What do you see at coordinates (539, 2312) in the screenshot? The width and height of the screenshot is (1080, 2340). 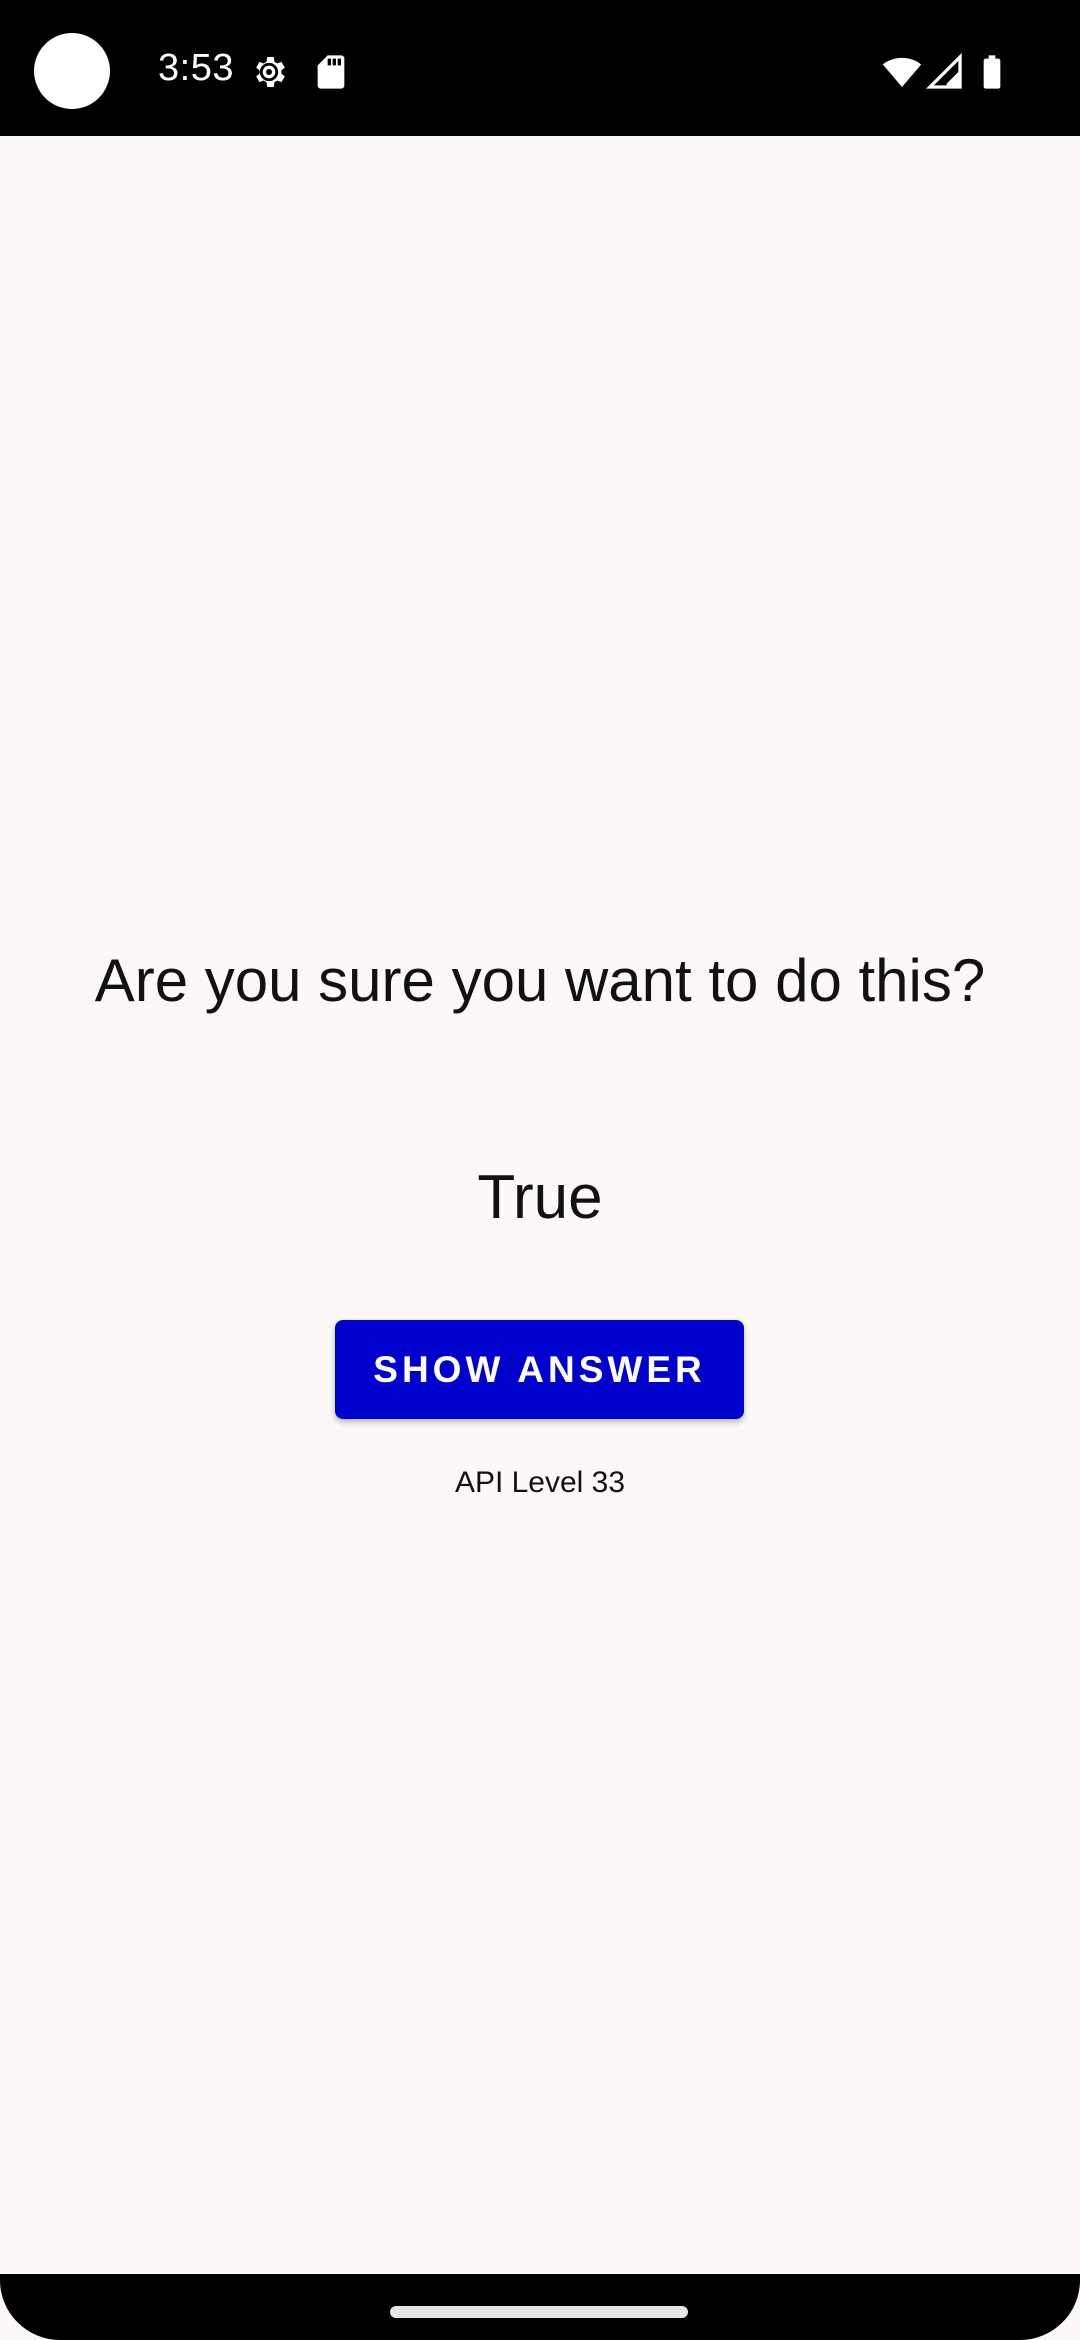 I see `home-gesture-handle` at bounding box center [539, 2312].